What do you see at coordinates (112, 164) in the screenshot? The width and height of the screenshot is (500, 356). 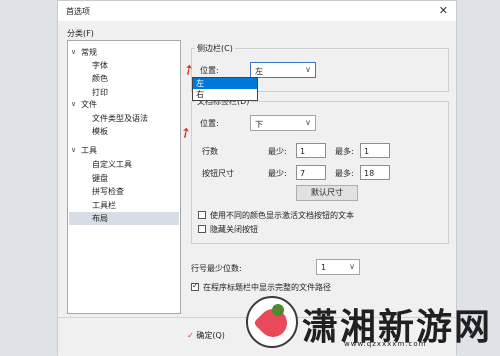 I see `tree-item-custom-tools: 自定义工具` at bounding box center [112, 164].